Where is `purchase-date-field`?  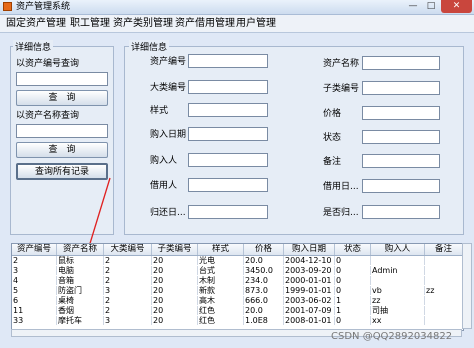 purchase-date-field is located at coordinates (228, 134).